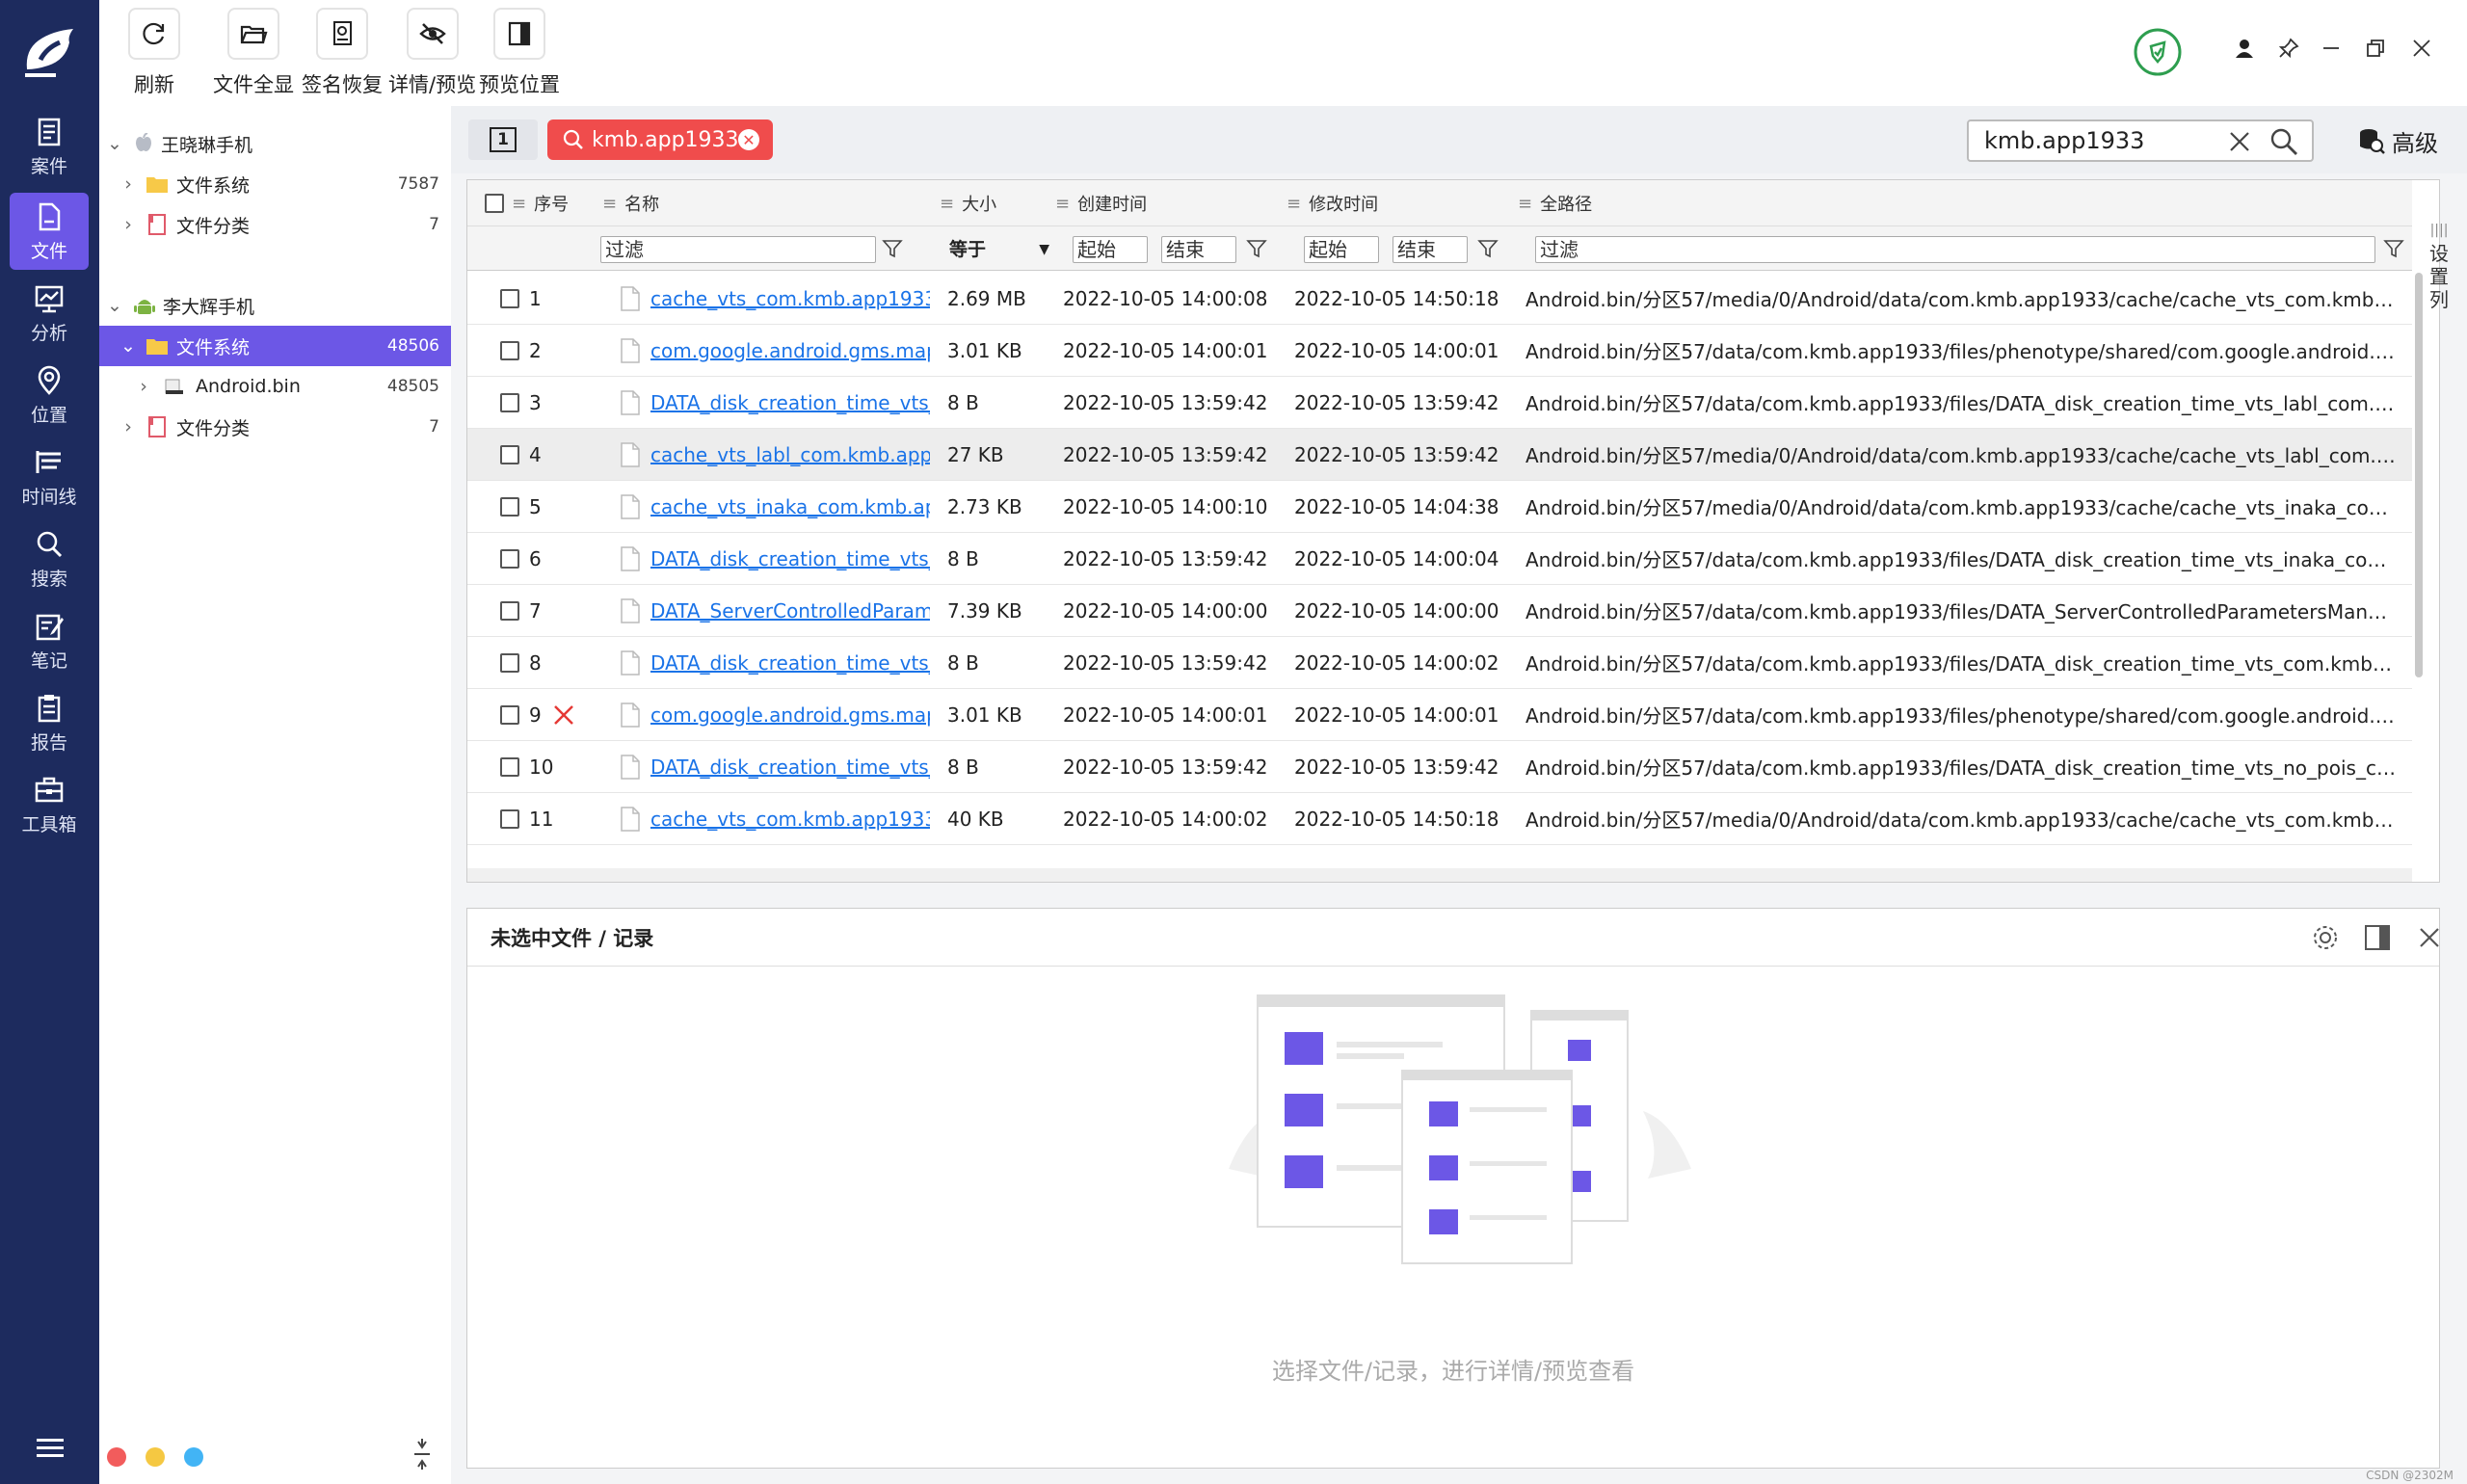 The height and width of the screenshot is (1484, 2467). Describe the element at coordinates (2331, 48) in the screenshot. I see `minimize-button` at that location.